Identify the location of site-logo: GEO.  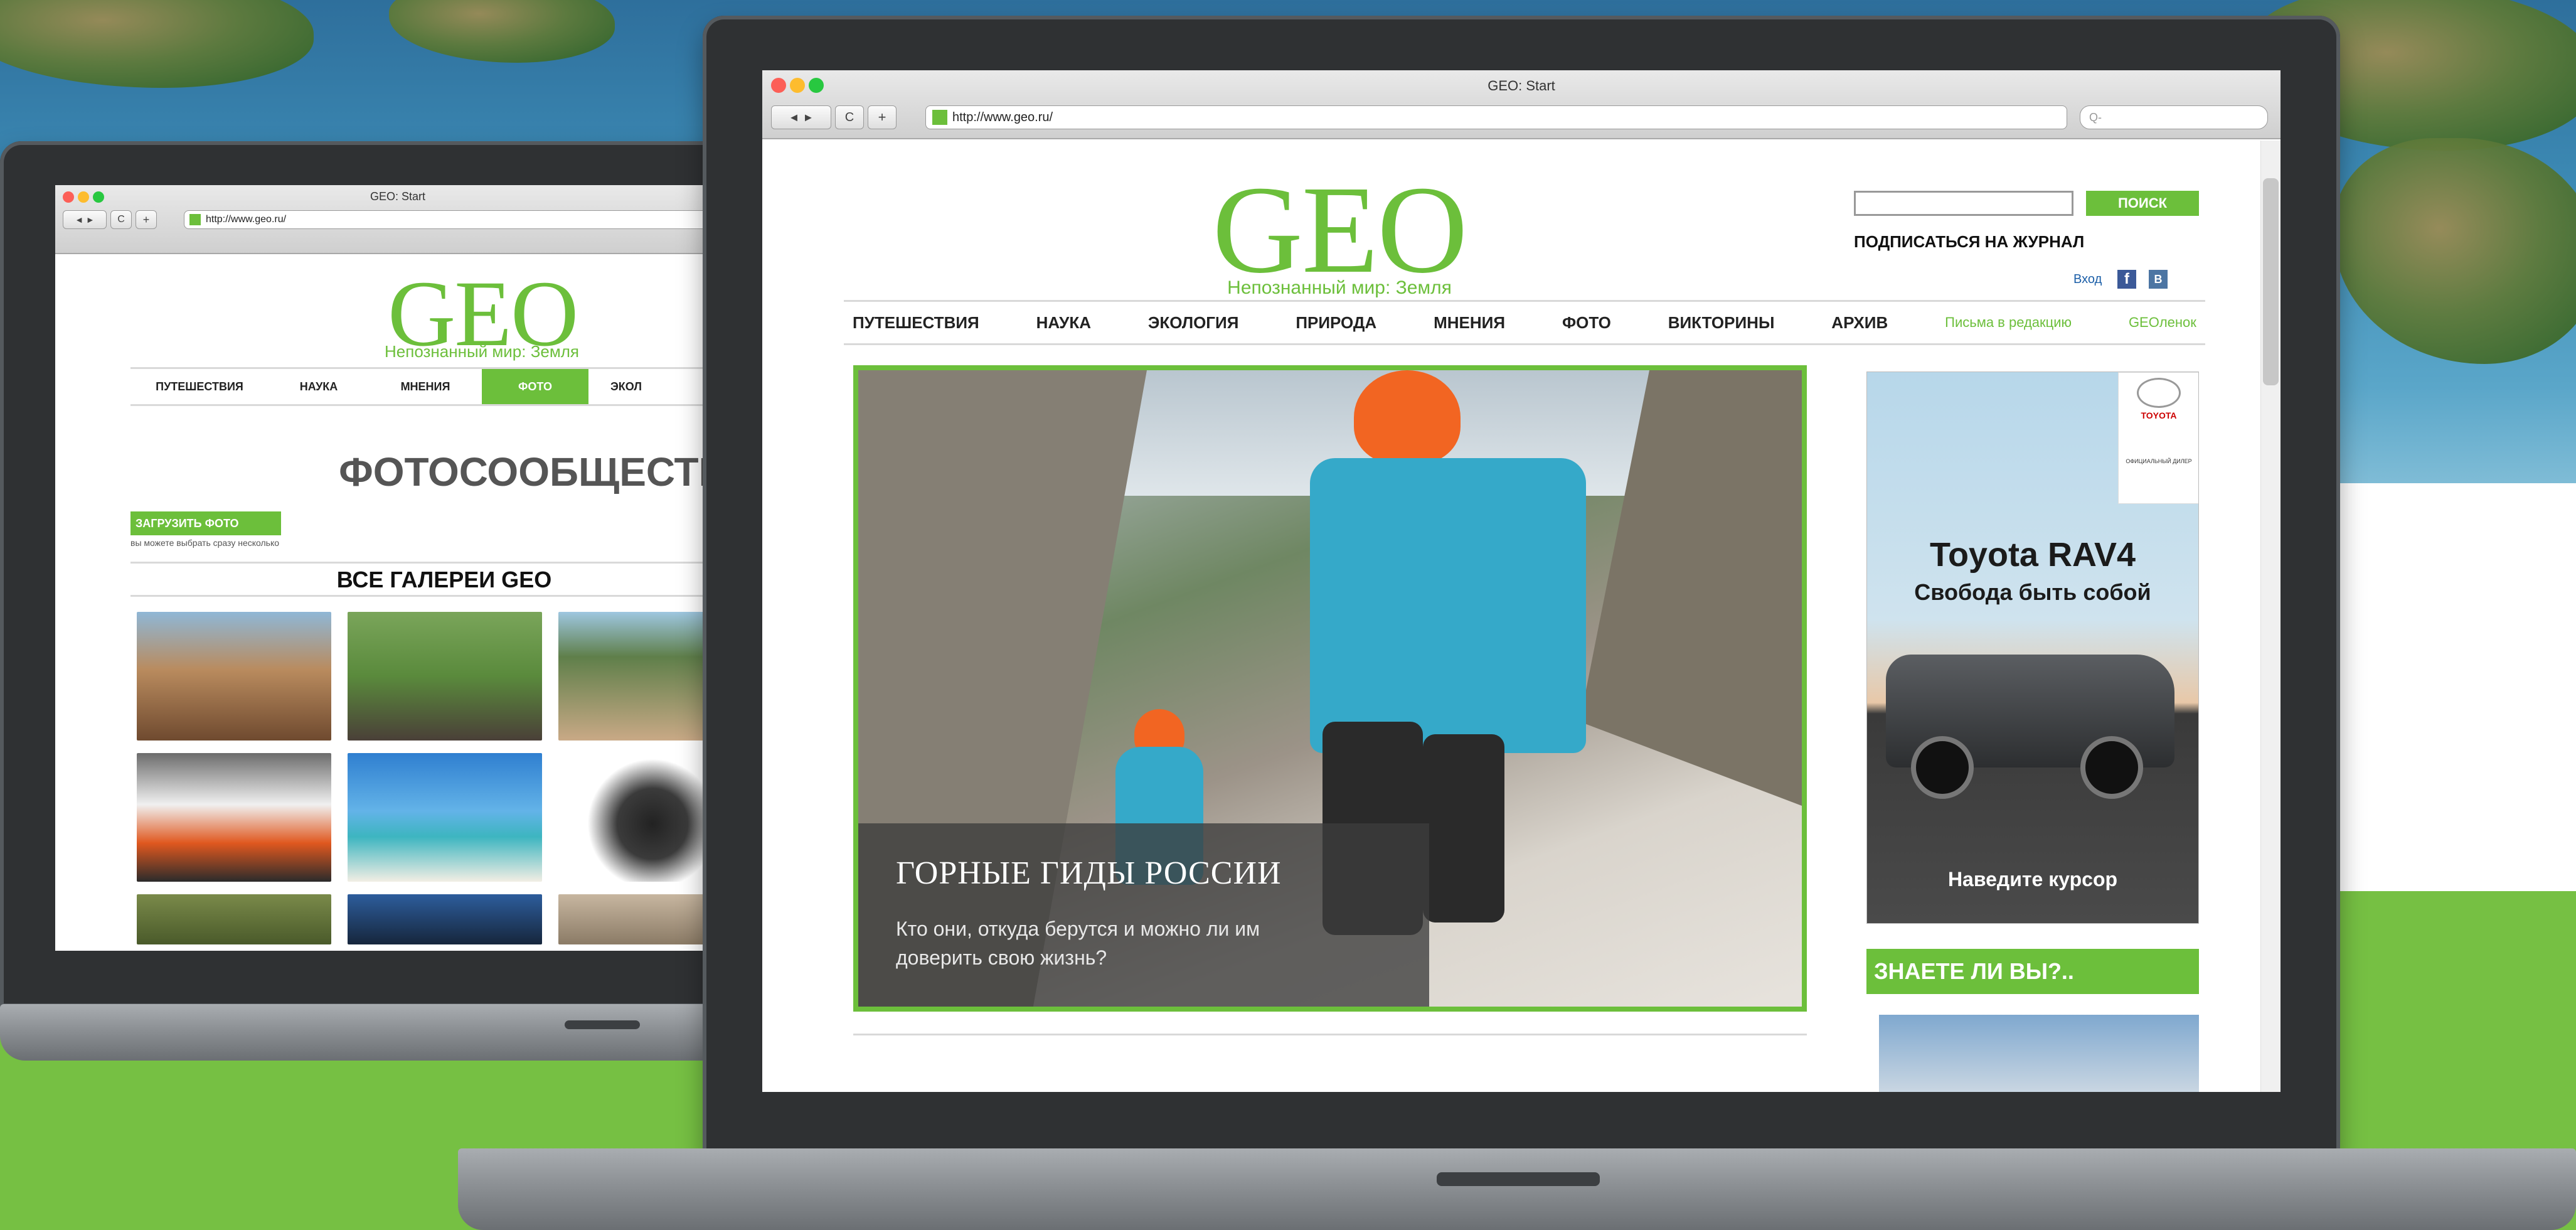
(1339, 230).